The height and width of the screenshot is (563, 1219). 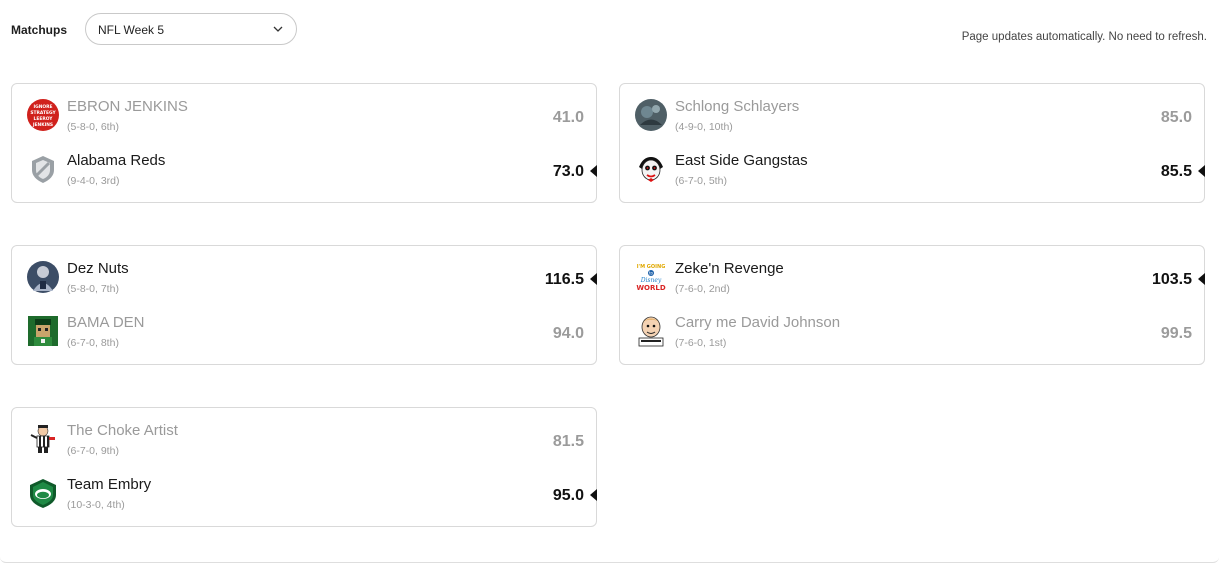 What do you see at coordinates (651, 280) in the screenshot?
I see `svg-text: Disney` at bounding box center [651, 280].